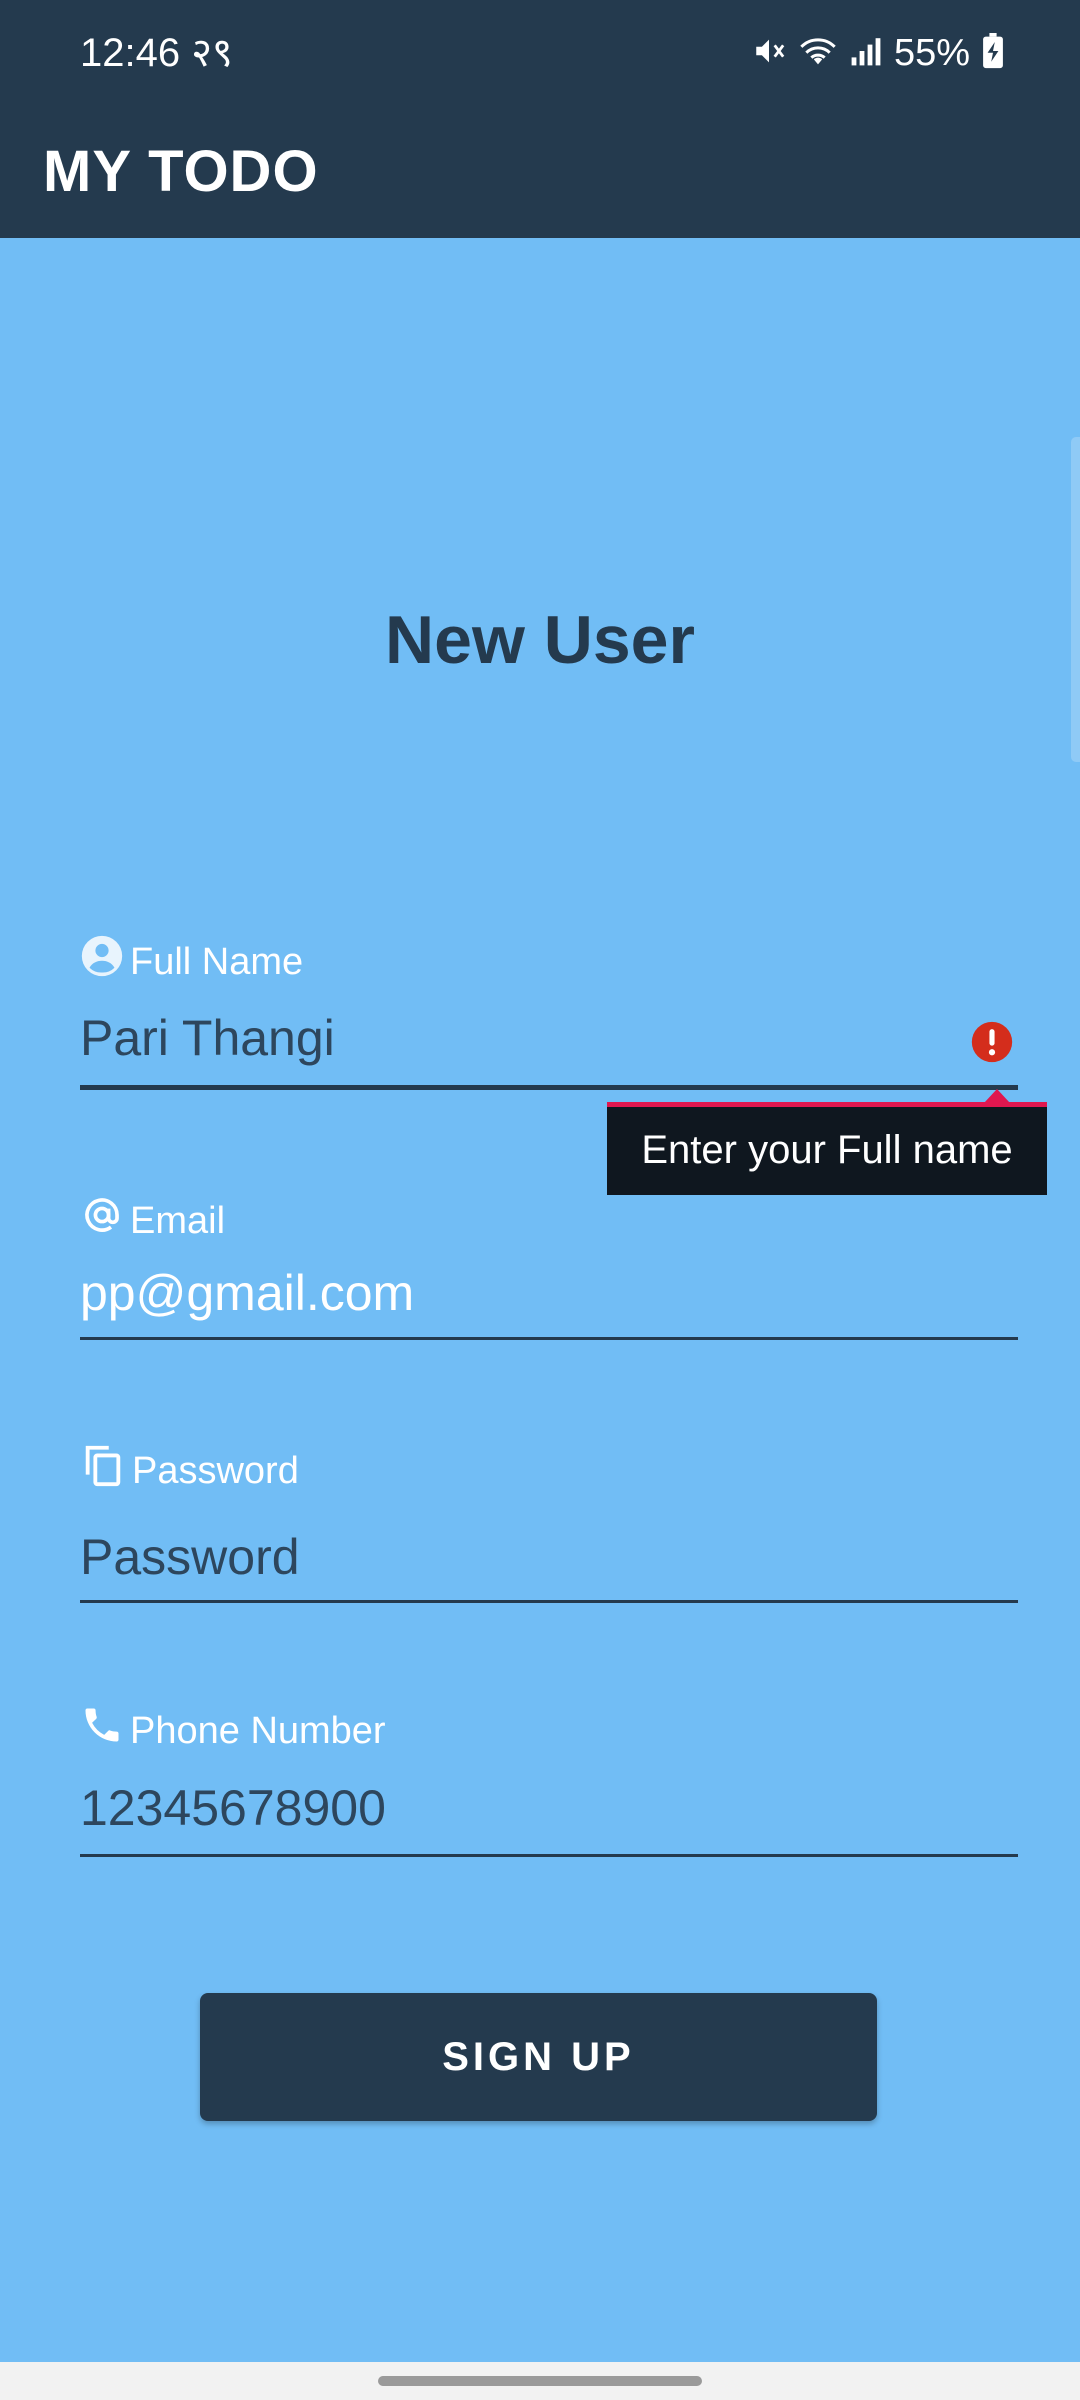  What do you see at coordinates (178, 1220) in the screenshot?
I see `email-label-text: Email` at bounding box center [178, 1220].